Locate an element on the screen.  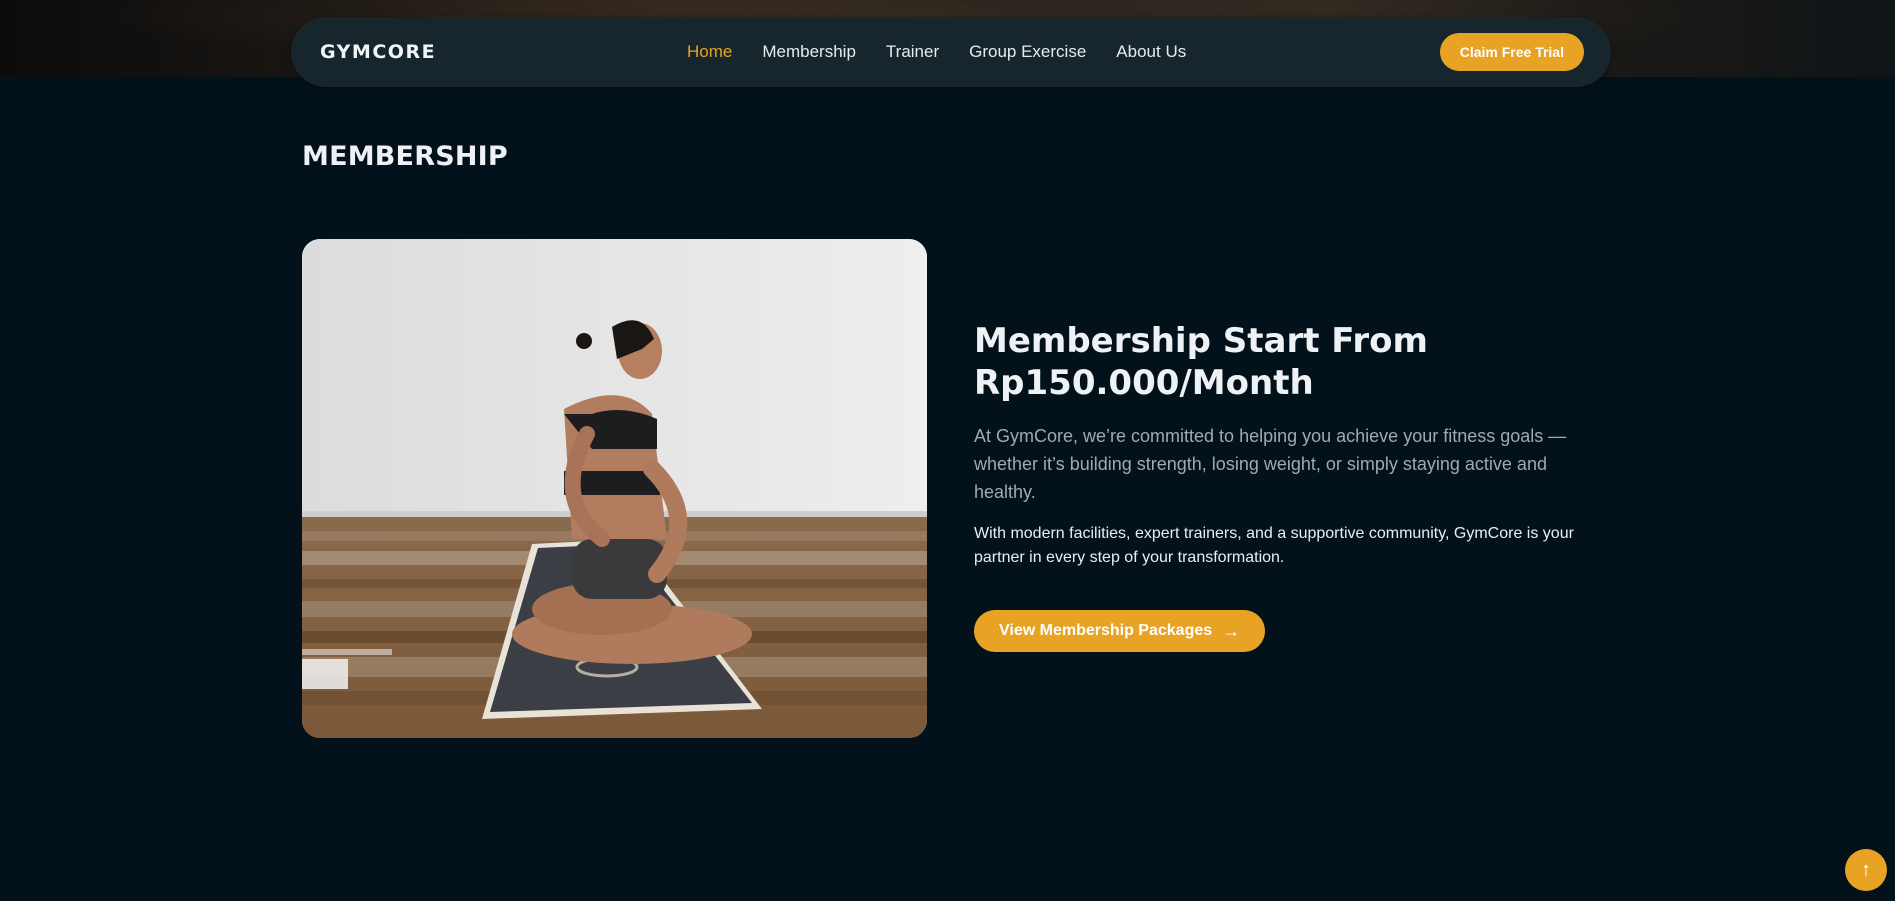
view-membership-packages-button: View Membership Packages → is located at coordinates (1120, 631).